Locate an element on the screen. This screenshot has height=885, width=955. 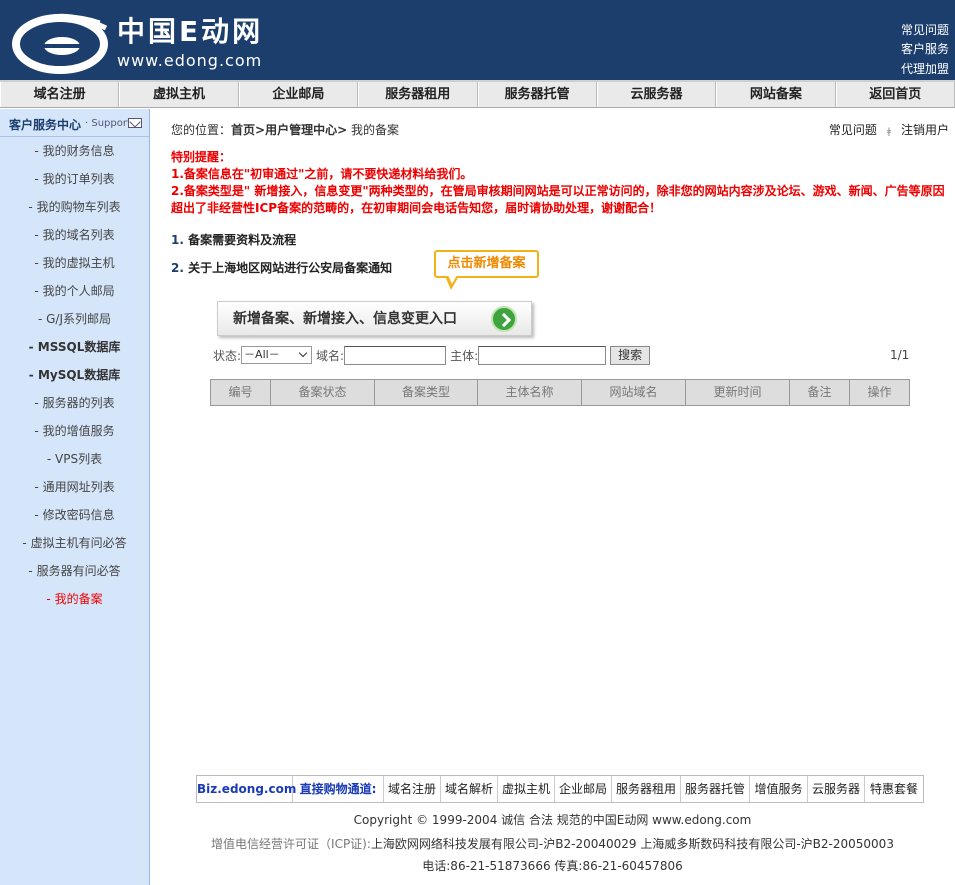
sidebar-item: - 我的域名列表 is located at coordinates (74, 235).